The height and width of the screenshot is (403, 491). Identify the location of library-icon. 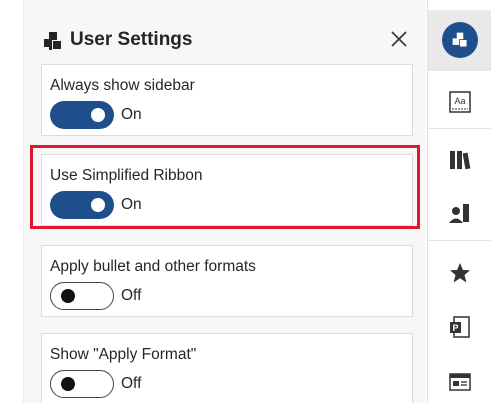
(460, 160).